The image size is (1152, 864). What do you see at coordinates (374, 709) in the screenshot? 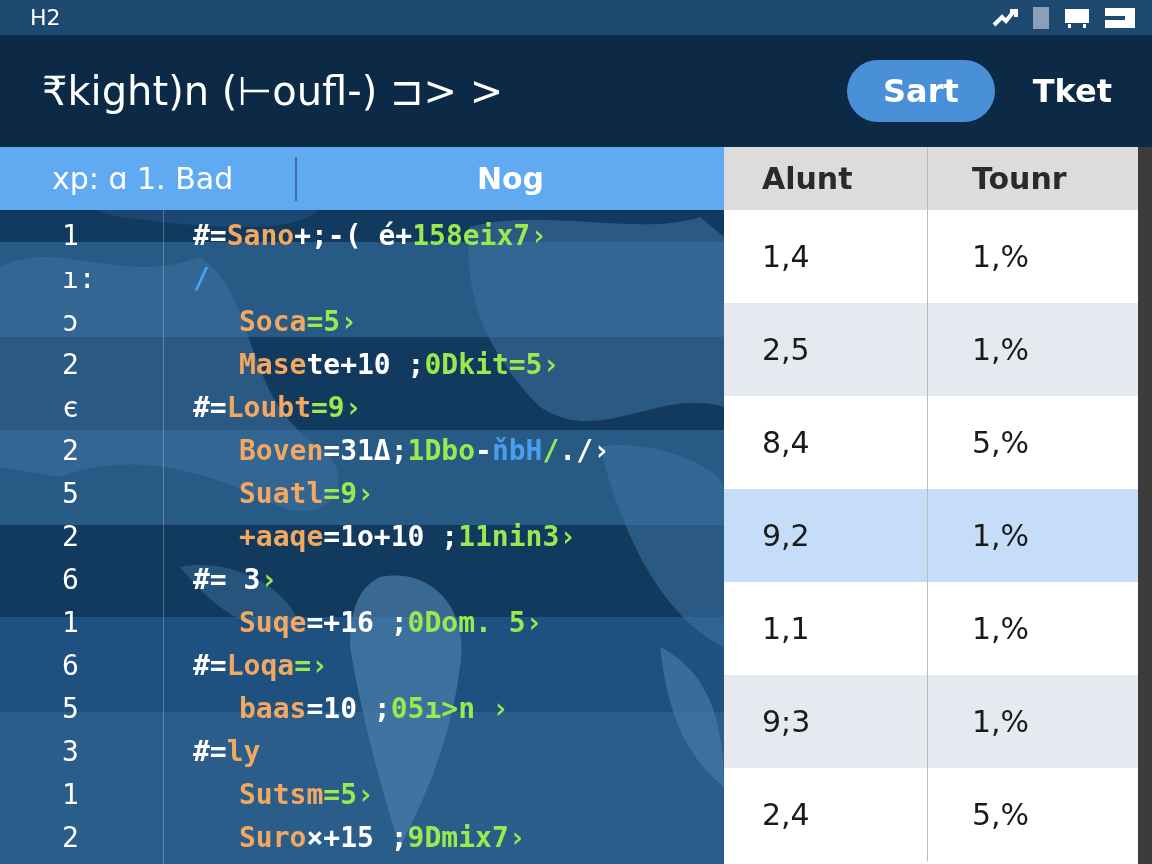
I see `code-line: baas=10 ;05ı>n ›` at bounding box center [374, 709].